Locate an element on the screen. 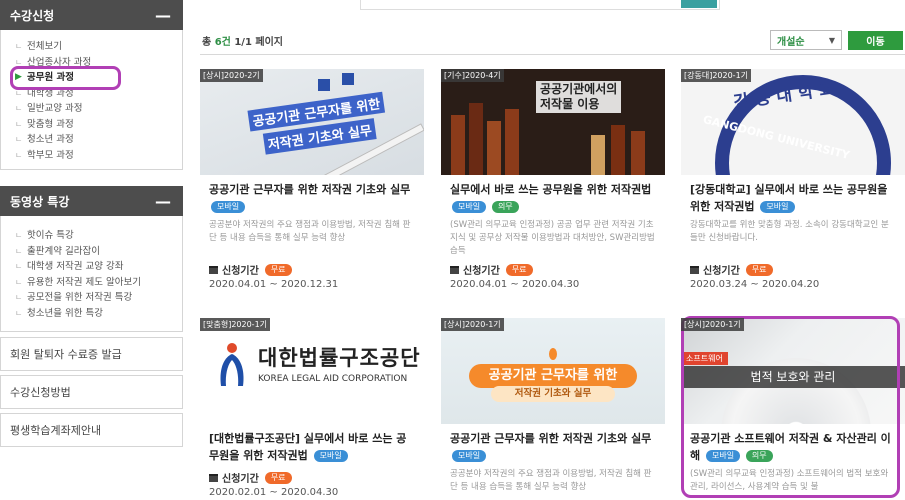  sidebar-item-general: ㄴ 일반교양 과정 is located at coordinates (98, 109).